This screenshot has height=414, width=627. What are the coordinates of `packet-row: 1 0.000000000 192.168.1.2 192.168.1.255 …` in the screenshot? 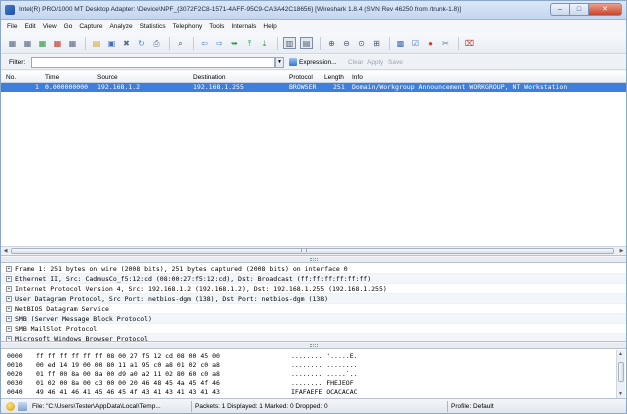 It's located at (313, 87).